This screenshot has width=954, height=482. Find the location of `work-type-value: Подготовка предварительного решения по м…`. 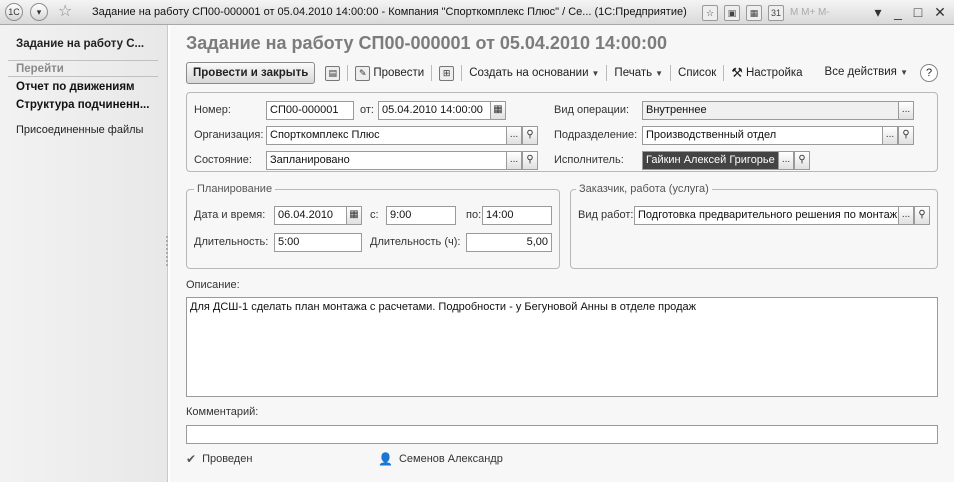

work-type-value: Подготовка предварительного решения по м… is located at coordinates (768, 215).